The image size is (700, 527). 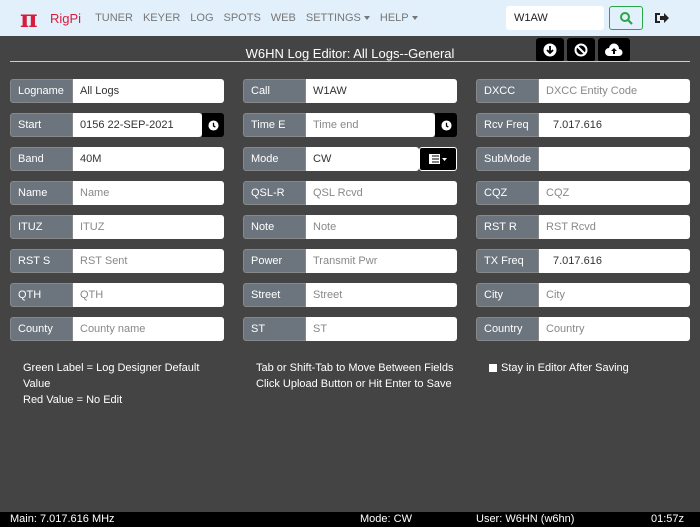 I want to click on name-label: Name, so click(x=41, y=193).